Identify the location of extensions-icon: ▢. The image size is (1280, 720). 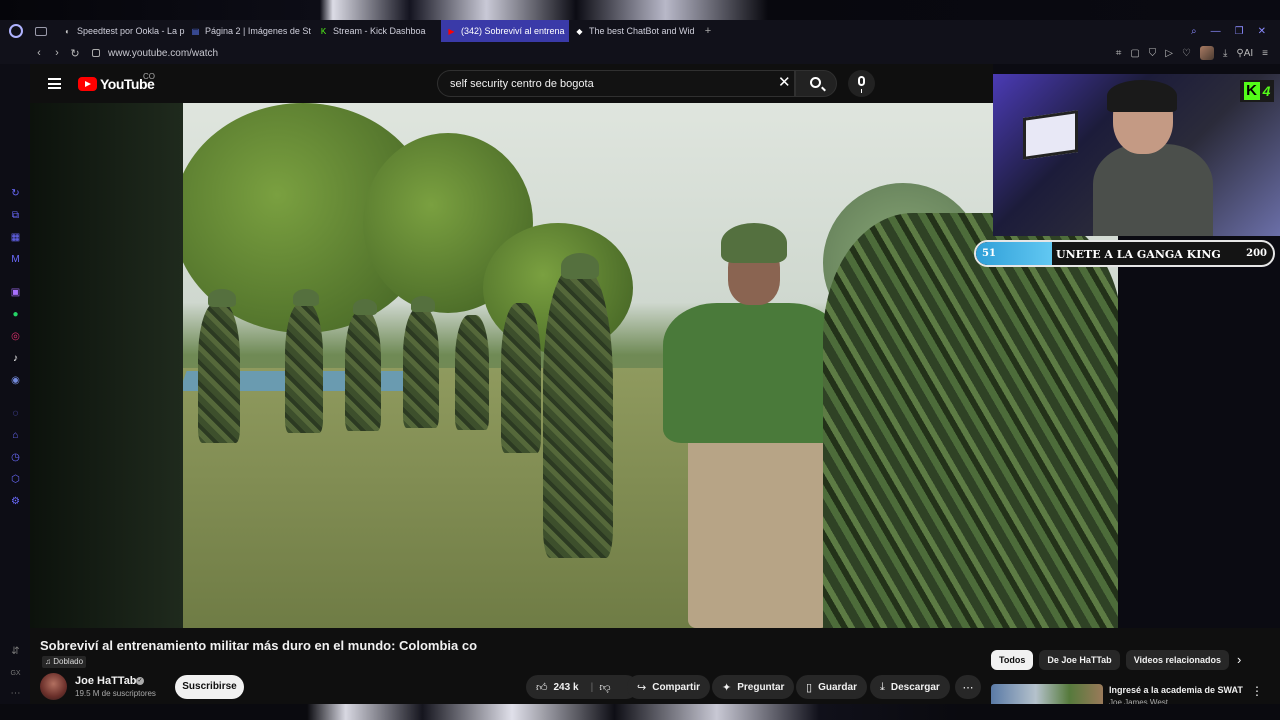
(1134, 53).